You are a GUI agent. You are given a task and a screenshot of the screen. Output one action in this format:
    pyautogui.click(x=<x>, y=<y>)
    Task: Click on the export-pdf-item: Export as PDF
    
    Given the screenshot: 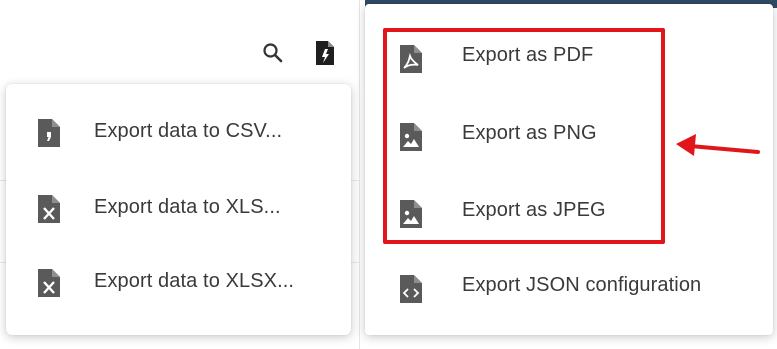 What is the action you would take?
    pyautogui.click(x=569, y=57)
    